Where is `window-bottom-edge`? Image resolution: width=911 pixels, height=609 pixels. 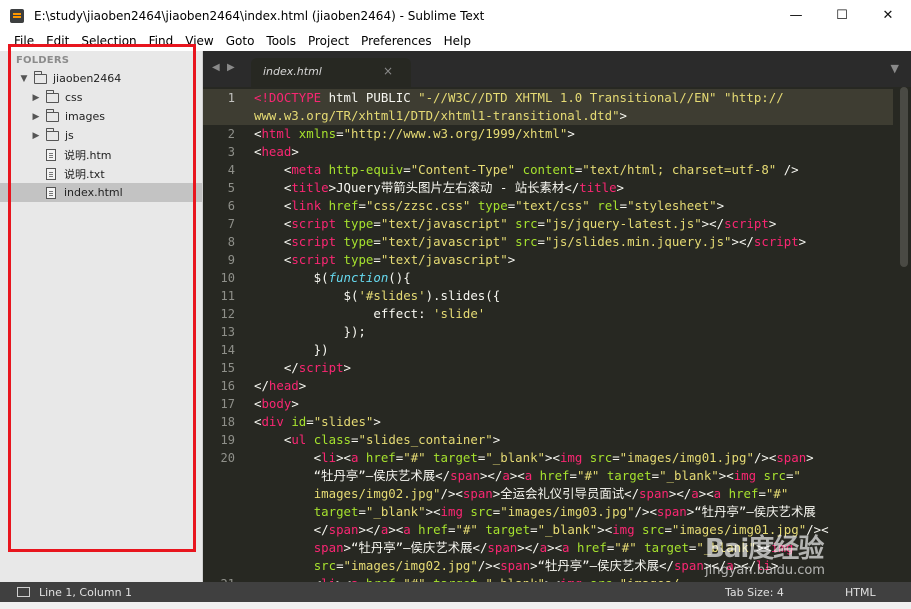
window-bottom-edge is located at coordinates (455, 605).